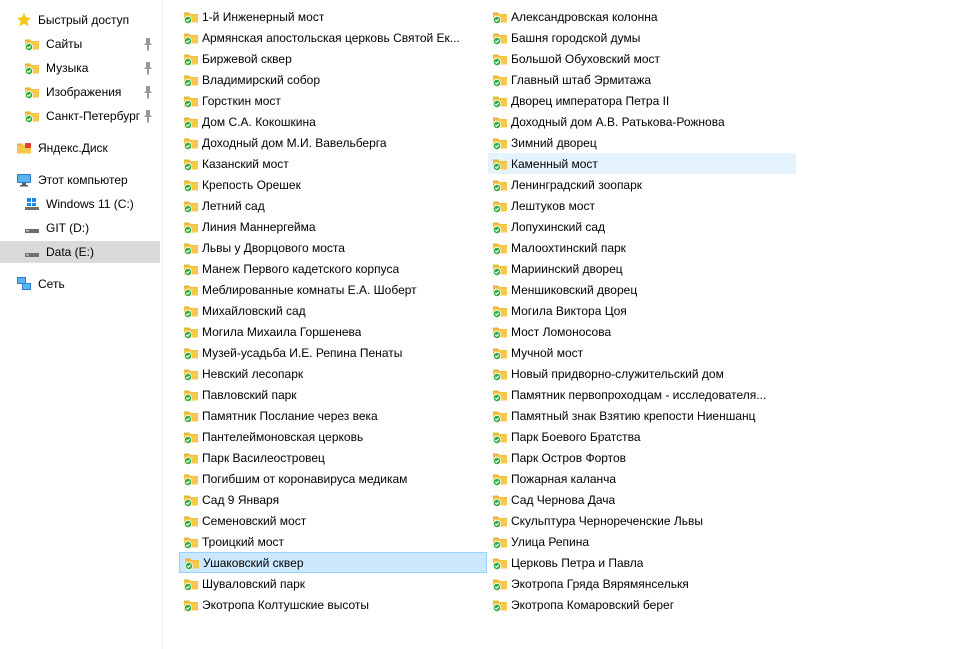 This screenshot has height=649, width=979. What do you see at coordinates (333, 121) in the screenshot?
I see `folder-item: Дом С.А. Кокошкина` at bounding box center [333, 121].